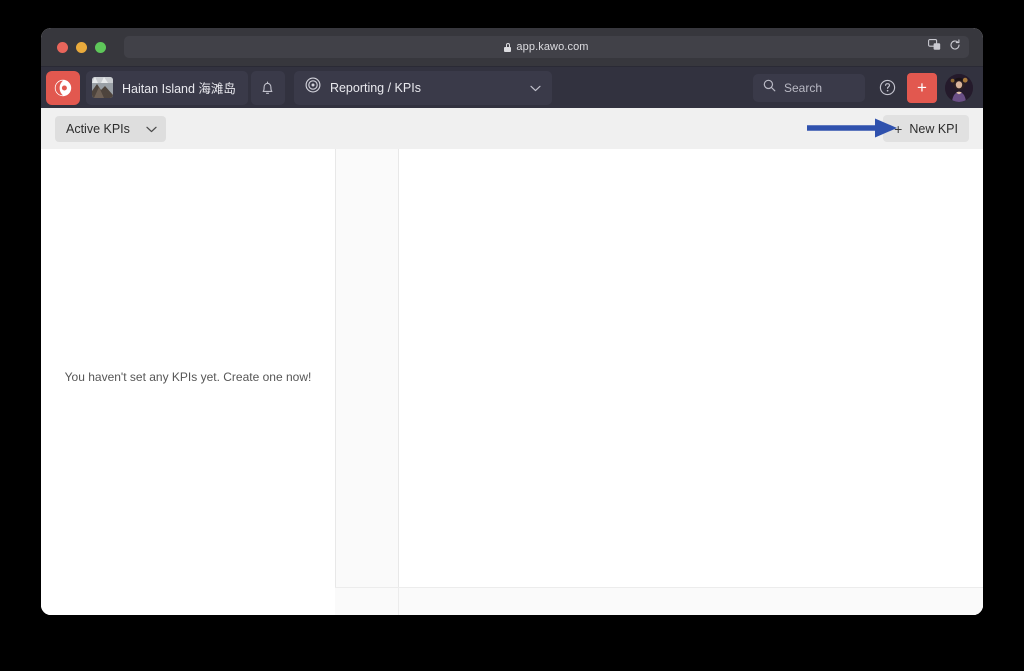  Describe the element at coordinates (512, 128) in the screenshot. I see `kpi-toolbar: Active KPIs + New KPI` at that location.